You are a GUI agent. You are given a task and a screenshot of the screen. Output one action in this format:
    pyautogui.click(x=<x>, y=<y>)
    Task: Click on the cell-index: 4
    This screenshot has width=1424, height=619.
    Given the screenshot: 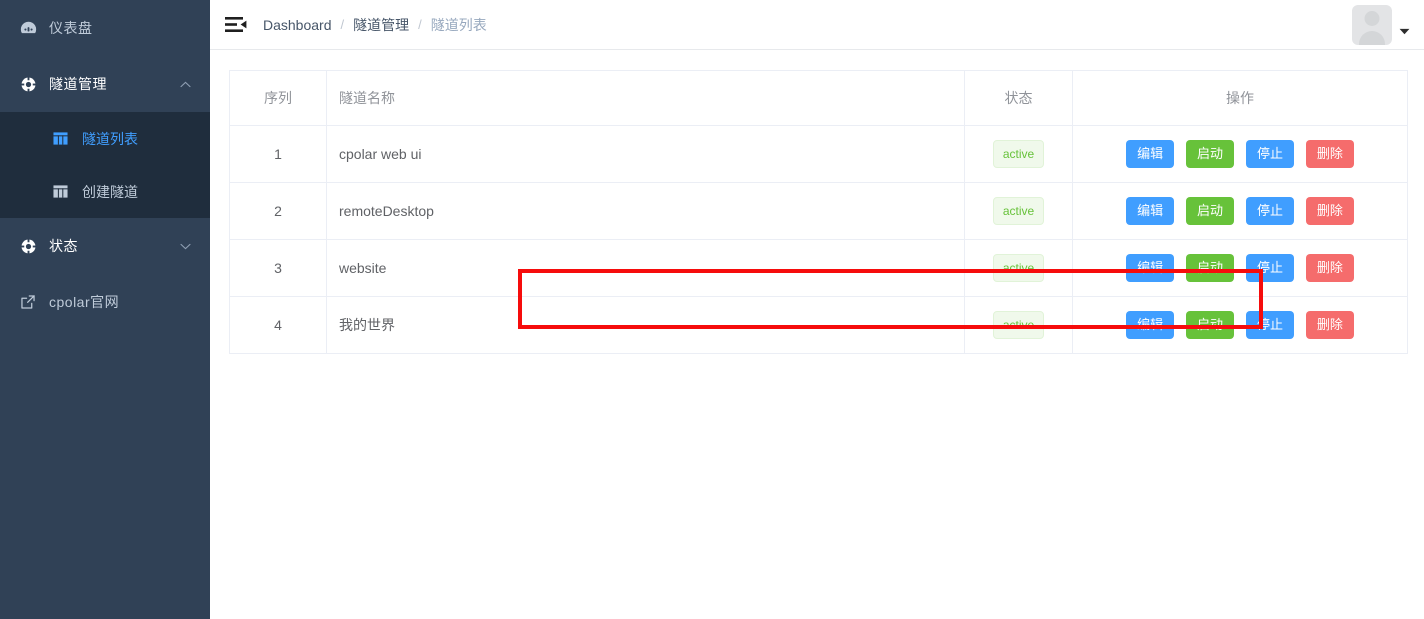 What is the action you would take?
    pyautogui.click(x=278, y=325)
    